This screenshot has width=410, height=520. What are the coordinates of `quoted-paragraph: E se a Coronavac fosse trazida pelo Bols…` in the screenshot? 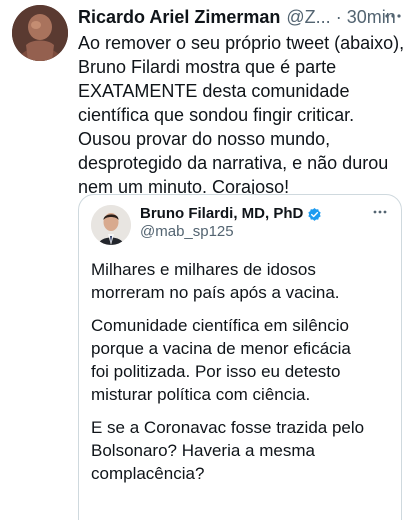 It's located at (228, 450).